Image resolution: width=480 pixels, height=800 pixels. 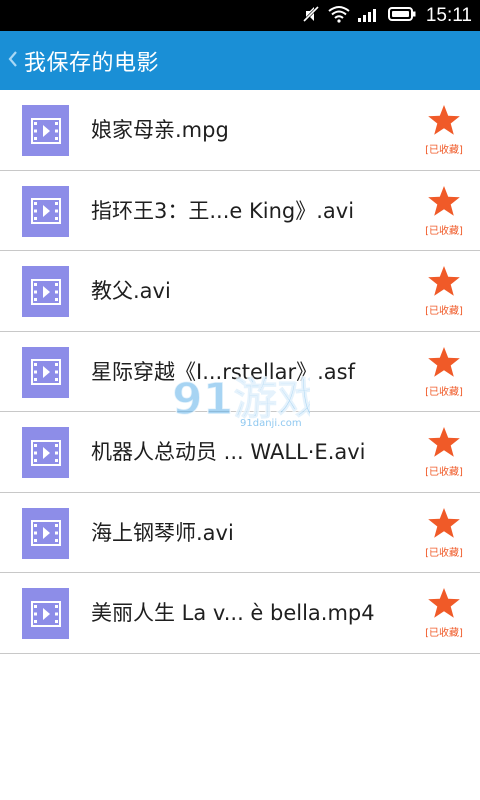 I want to click on page-title: 我保存的电影, so click(x=92, y=63).